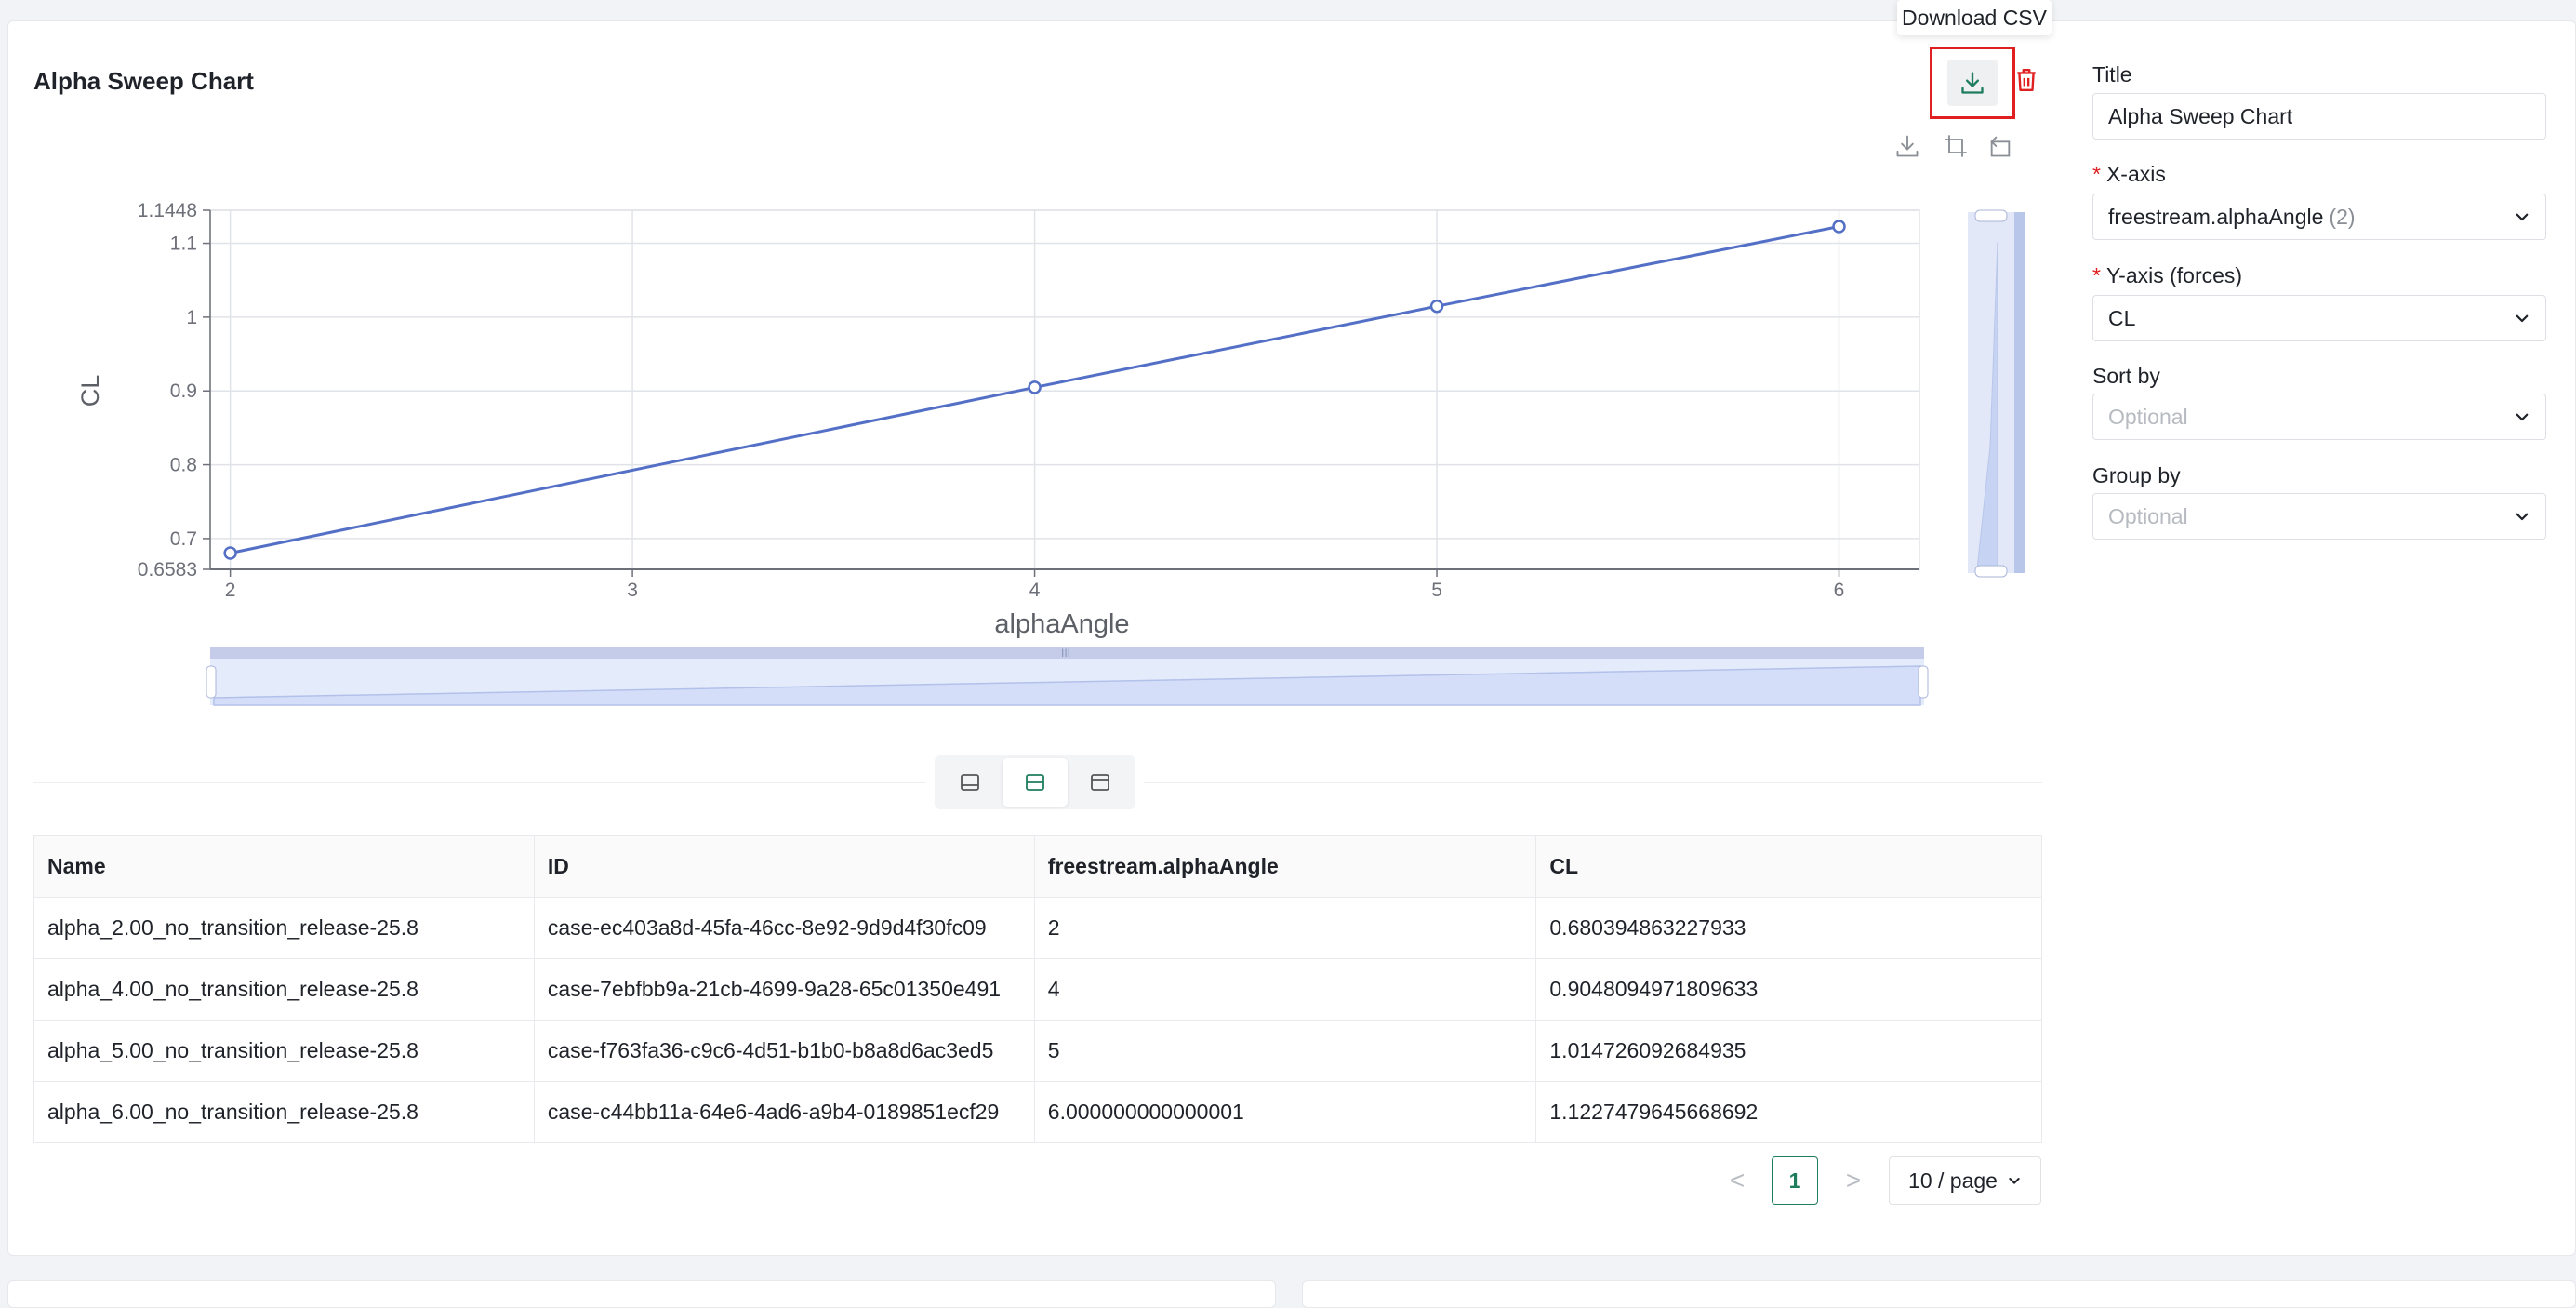  I want to click on cell-name: alpha_5.00_no_transition_release-25.8, so click(284, 1051).